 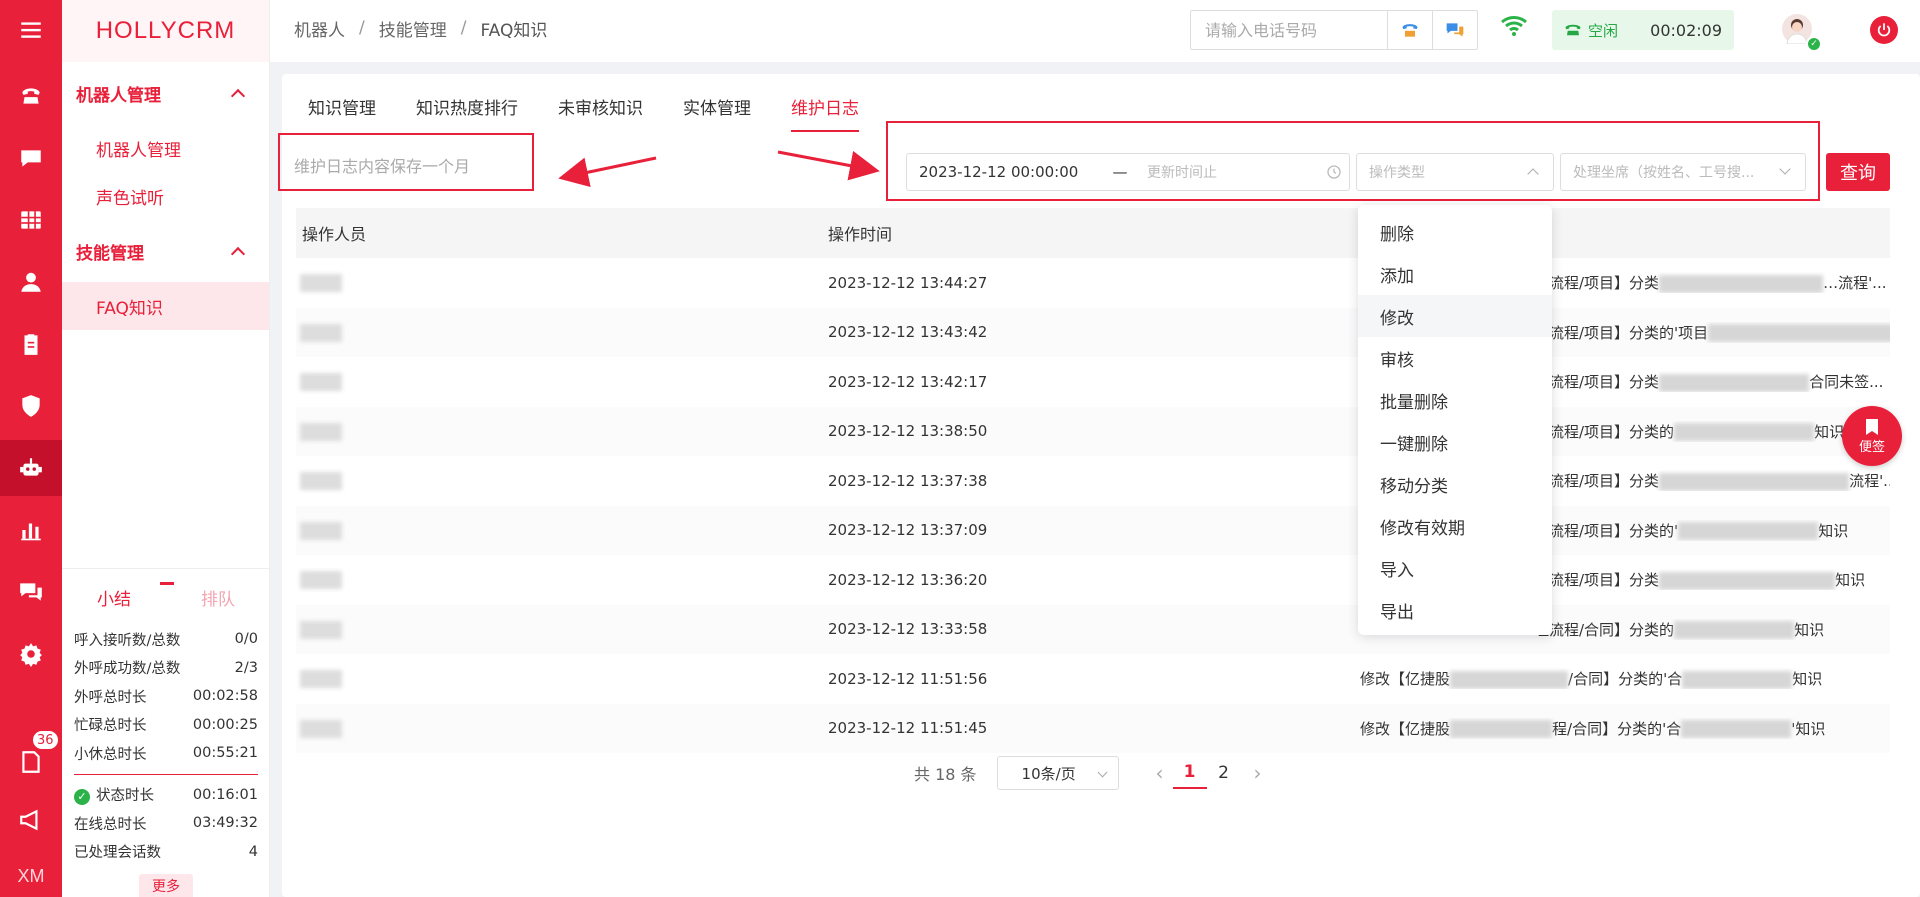 I want to click on retention-note: 维护日志内容保存一个月, so click(x=406, y=162).